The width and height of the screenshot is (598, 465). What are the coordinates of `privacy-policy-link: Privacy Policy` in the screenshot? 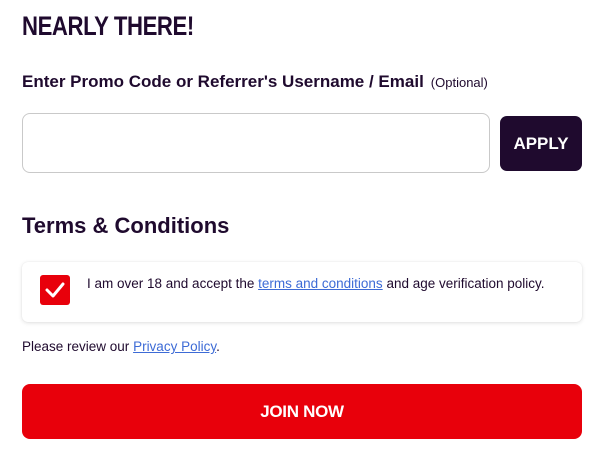 It's located at (174, 346).